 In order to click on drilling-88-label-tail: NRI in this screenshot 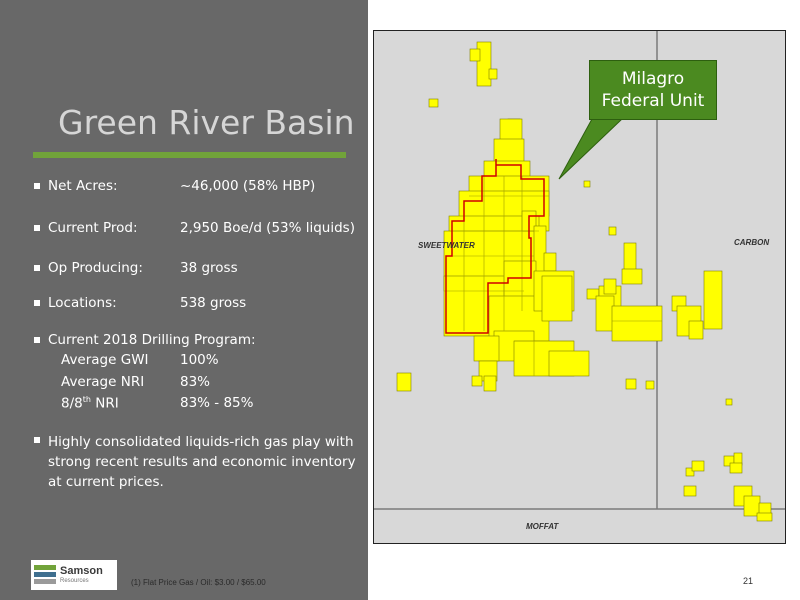, I will do `click(104, 403)`.